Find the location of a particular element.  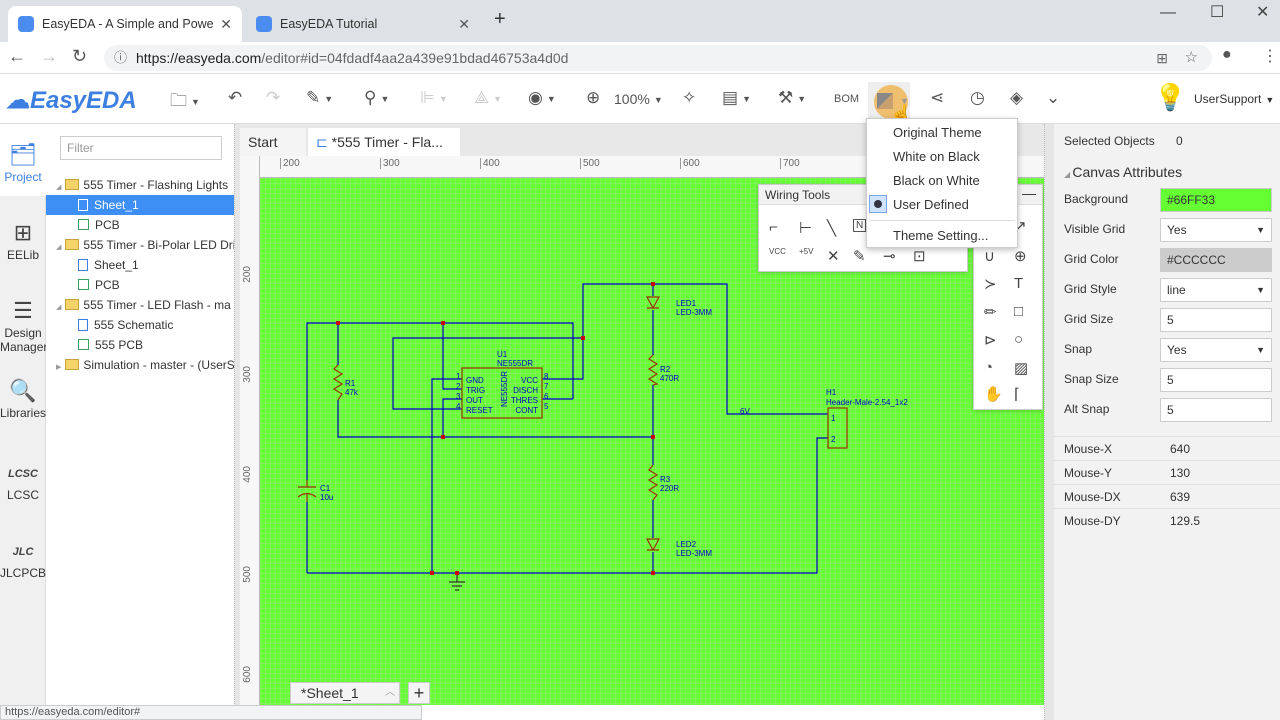

prop-input: #66FF33 is located at coordinates (1216, 200).